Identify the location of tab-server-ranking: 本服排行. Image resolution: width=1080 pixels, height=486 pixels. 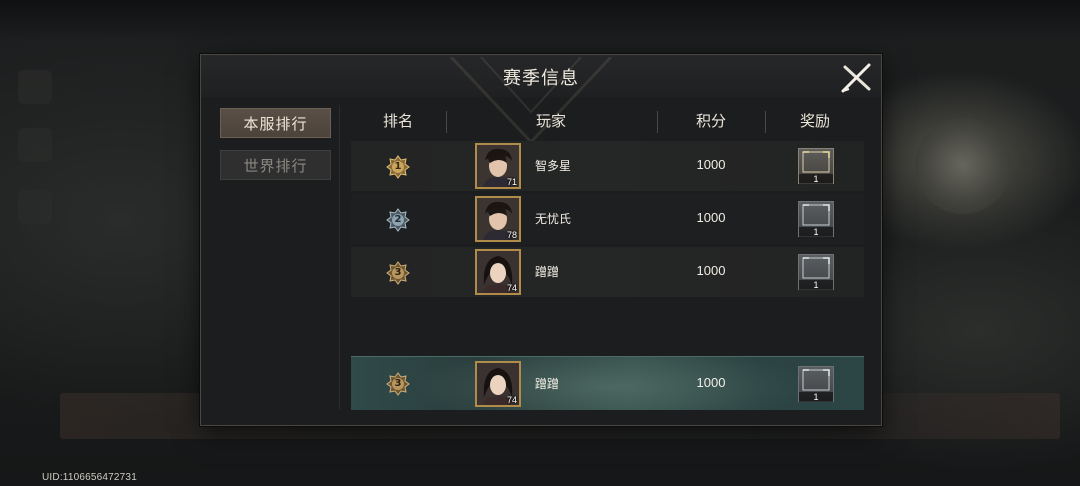
(275, 123).